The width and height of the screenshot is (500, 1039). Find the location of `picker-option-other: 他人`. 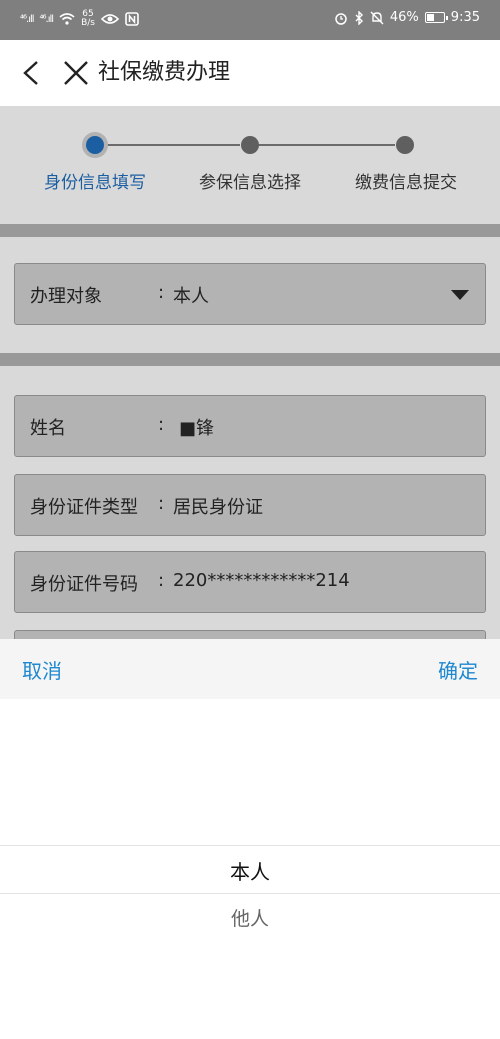

picker-option-other: 他人 is located at coordinates (250, 917).